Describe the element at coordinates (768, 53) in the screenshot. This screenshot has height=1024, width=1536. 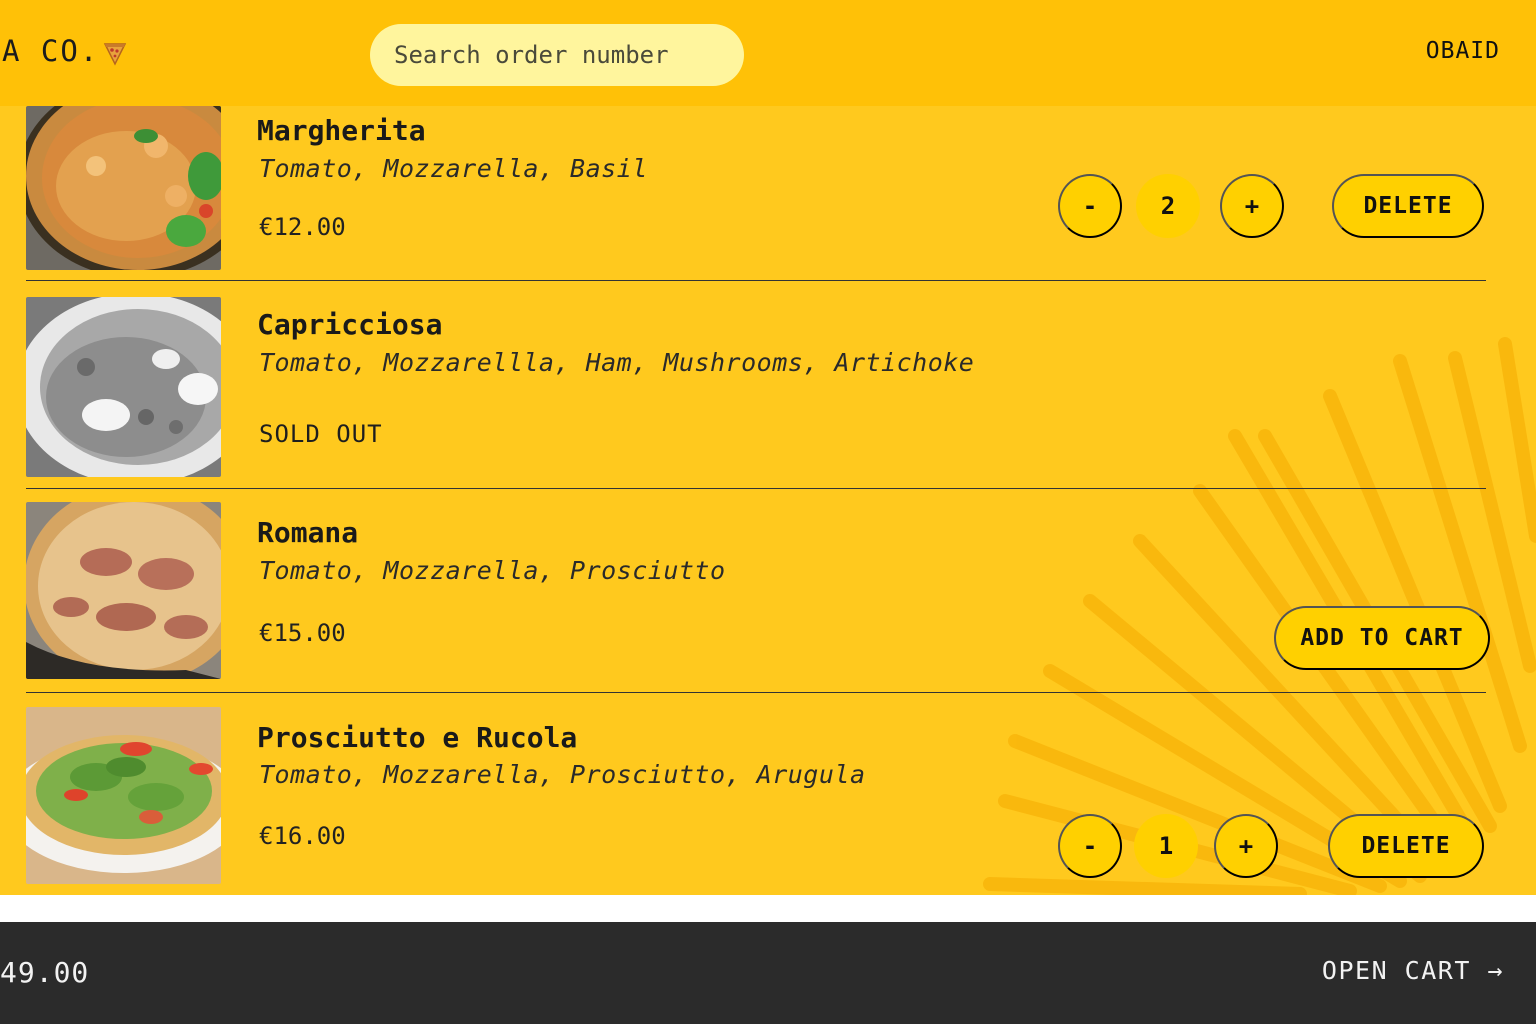
I see `app-header: A CO. OBAID` at that location.